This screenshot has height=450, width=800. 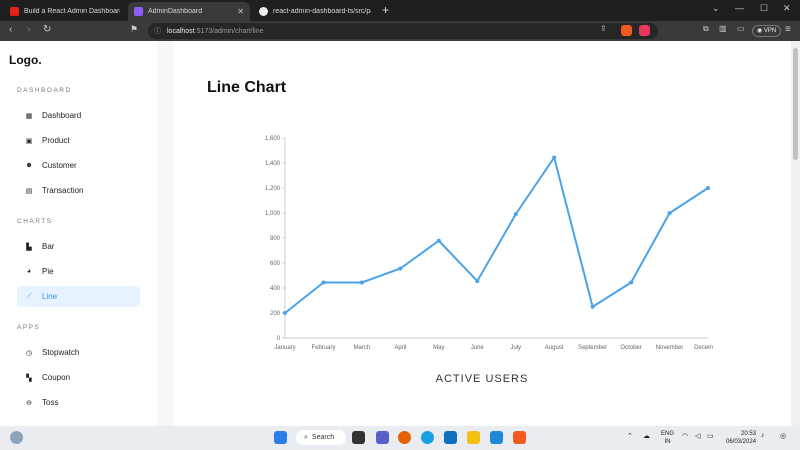 What do you see at coordinates (667, 438) in the screenshot?
I see `language-indicator: ENG IN` at bounding box center [667, 438].